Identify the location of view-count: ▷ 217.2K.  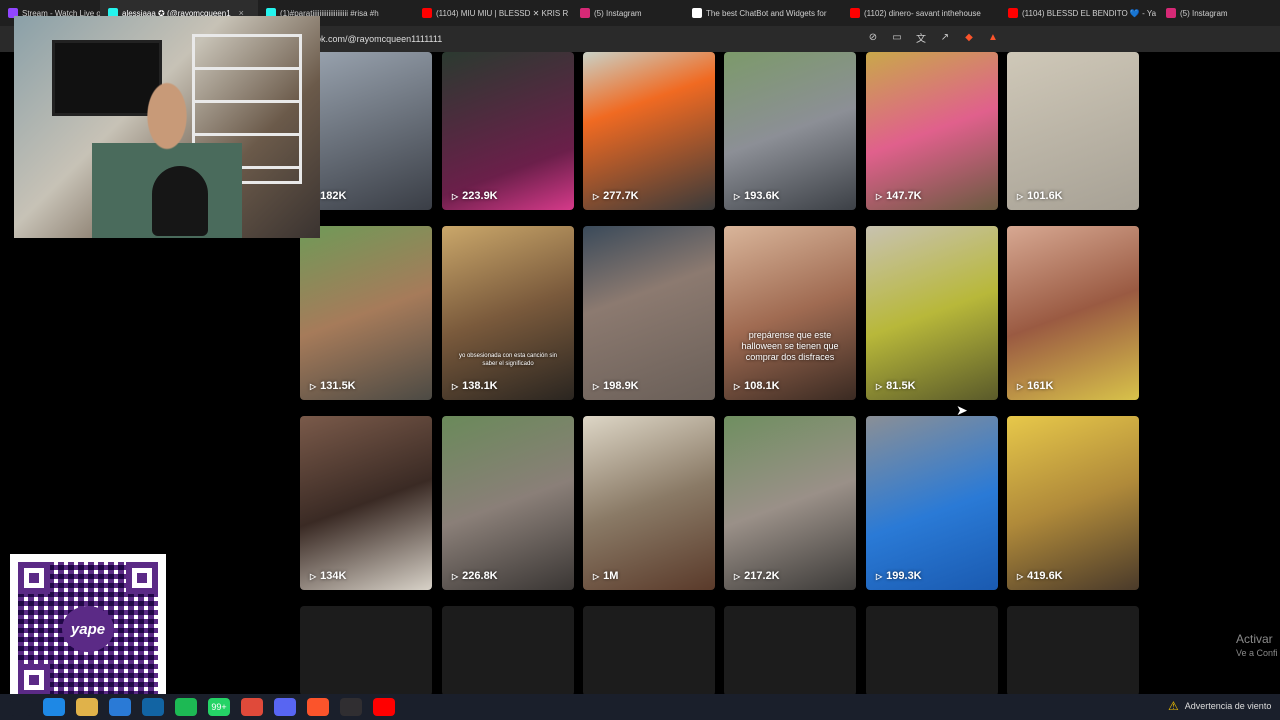
(757, 576).